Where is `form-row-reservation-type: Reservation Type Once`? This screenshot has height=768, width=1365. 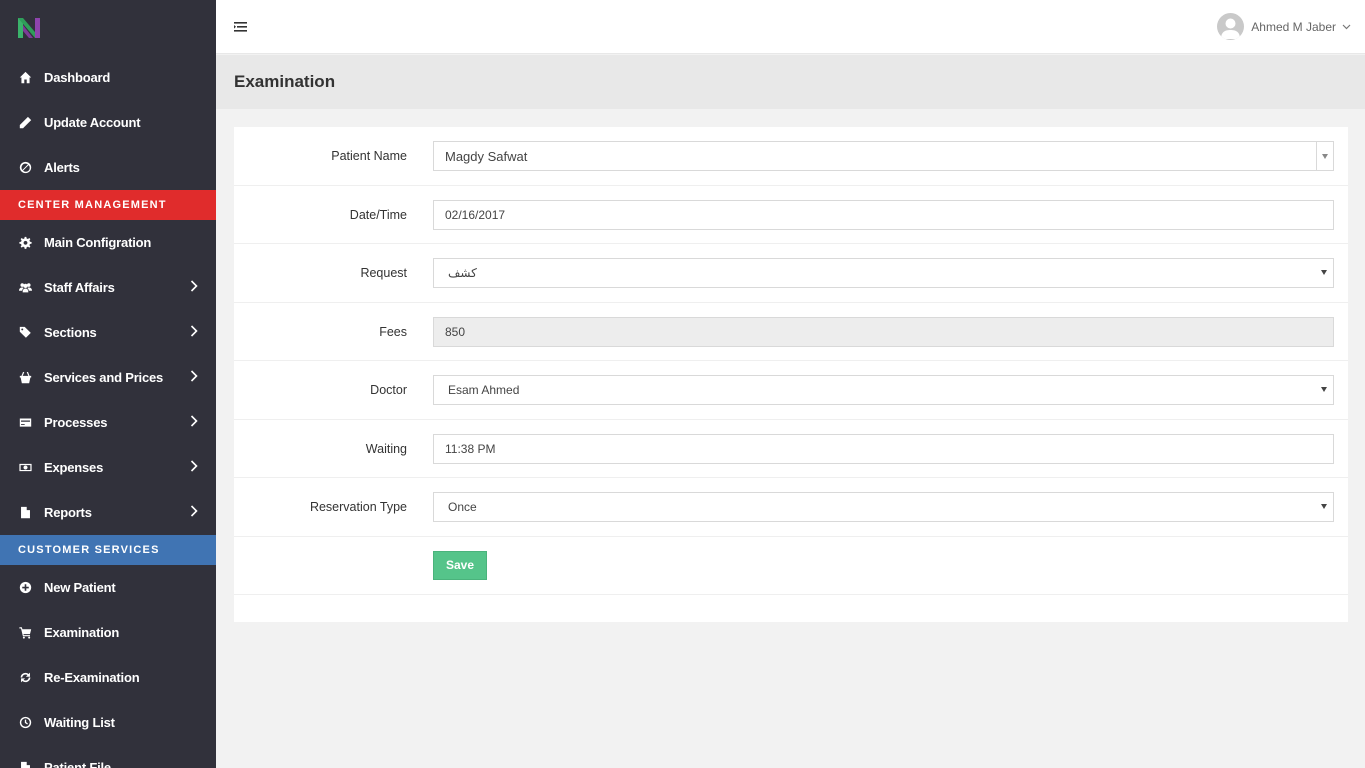 form-row-reservation-type: Reservation Type Once is located at coordinates (791, 507).